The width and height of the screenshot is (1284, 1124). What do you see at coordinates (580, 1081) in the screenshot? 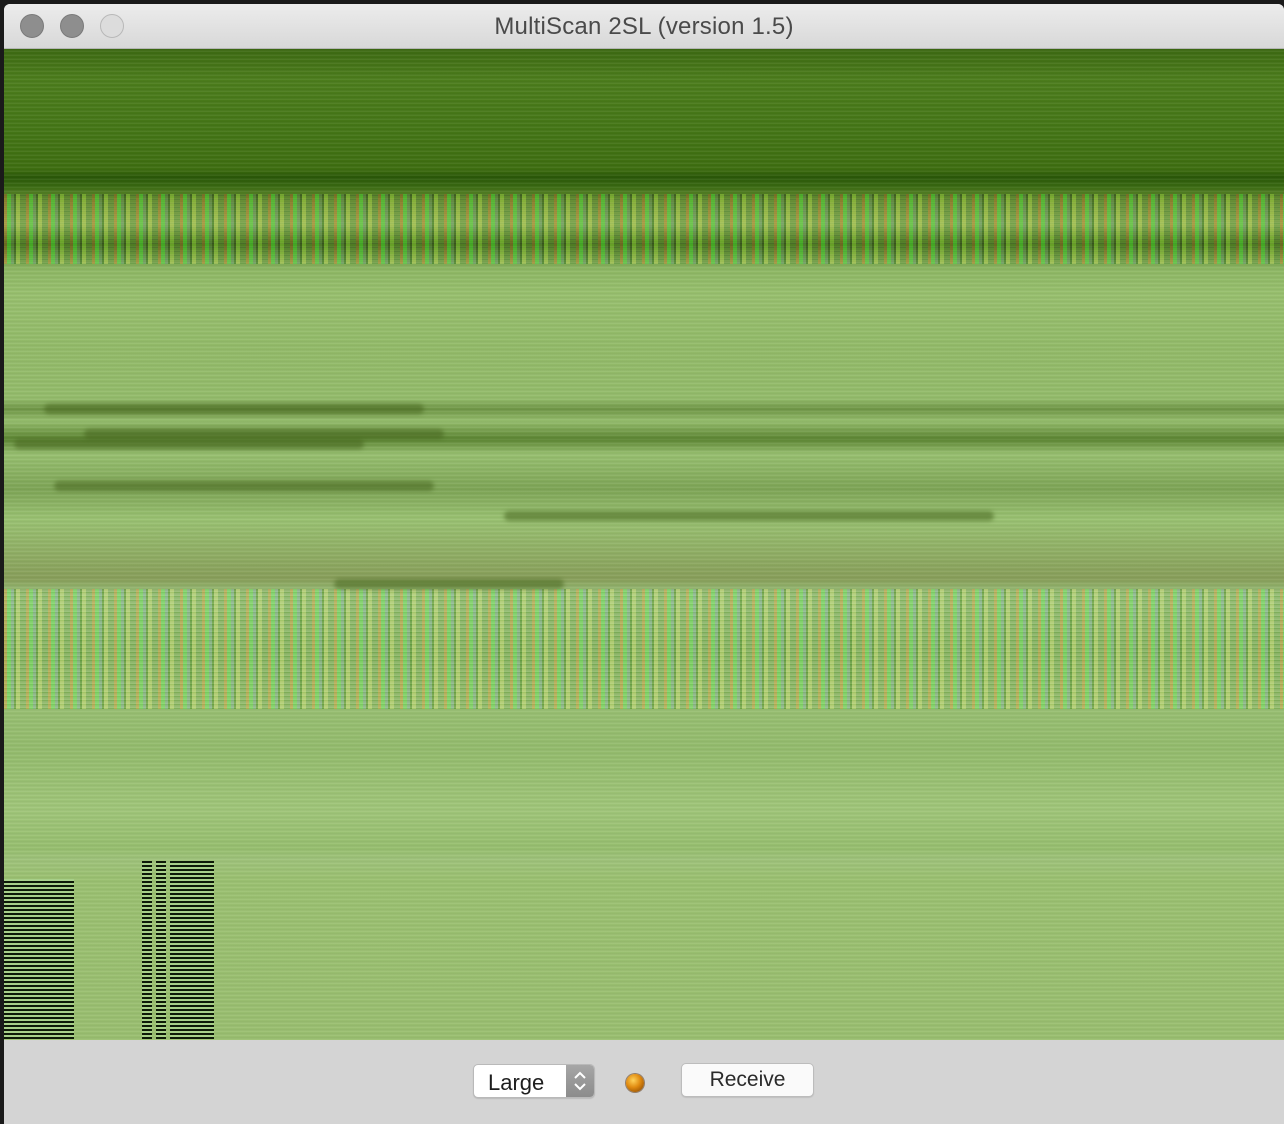
I see `updown-arrows-icon` at bounding box center [580, 1081].